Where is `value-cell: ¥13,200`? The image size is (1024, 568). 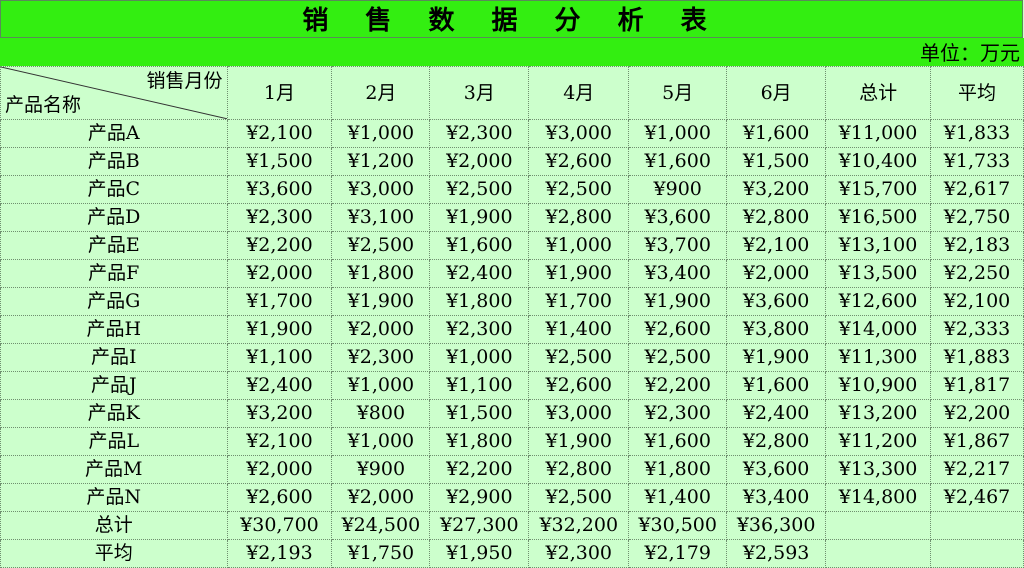 value-cell: ¥13,200 is located at coordinates (878, 413).